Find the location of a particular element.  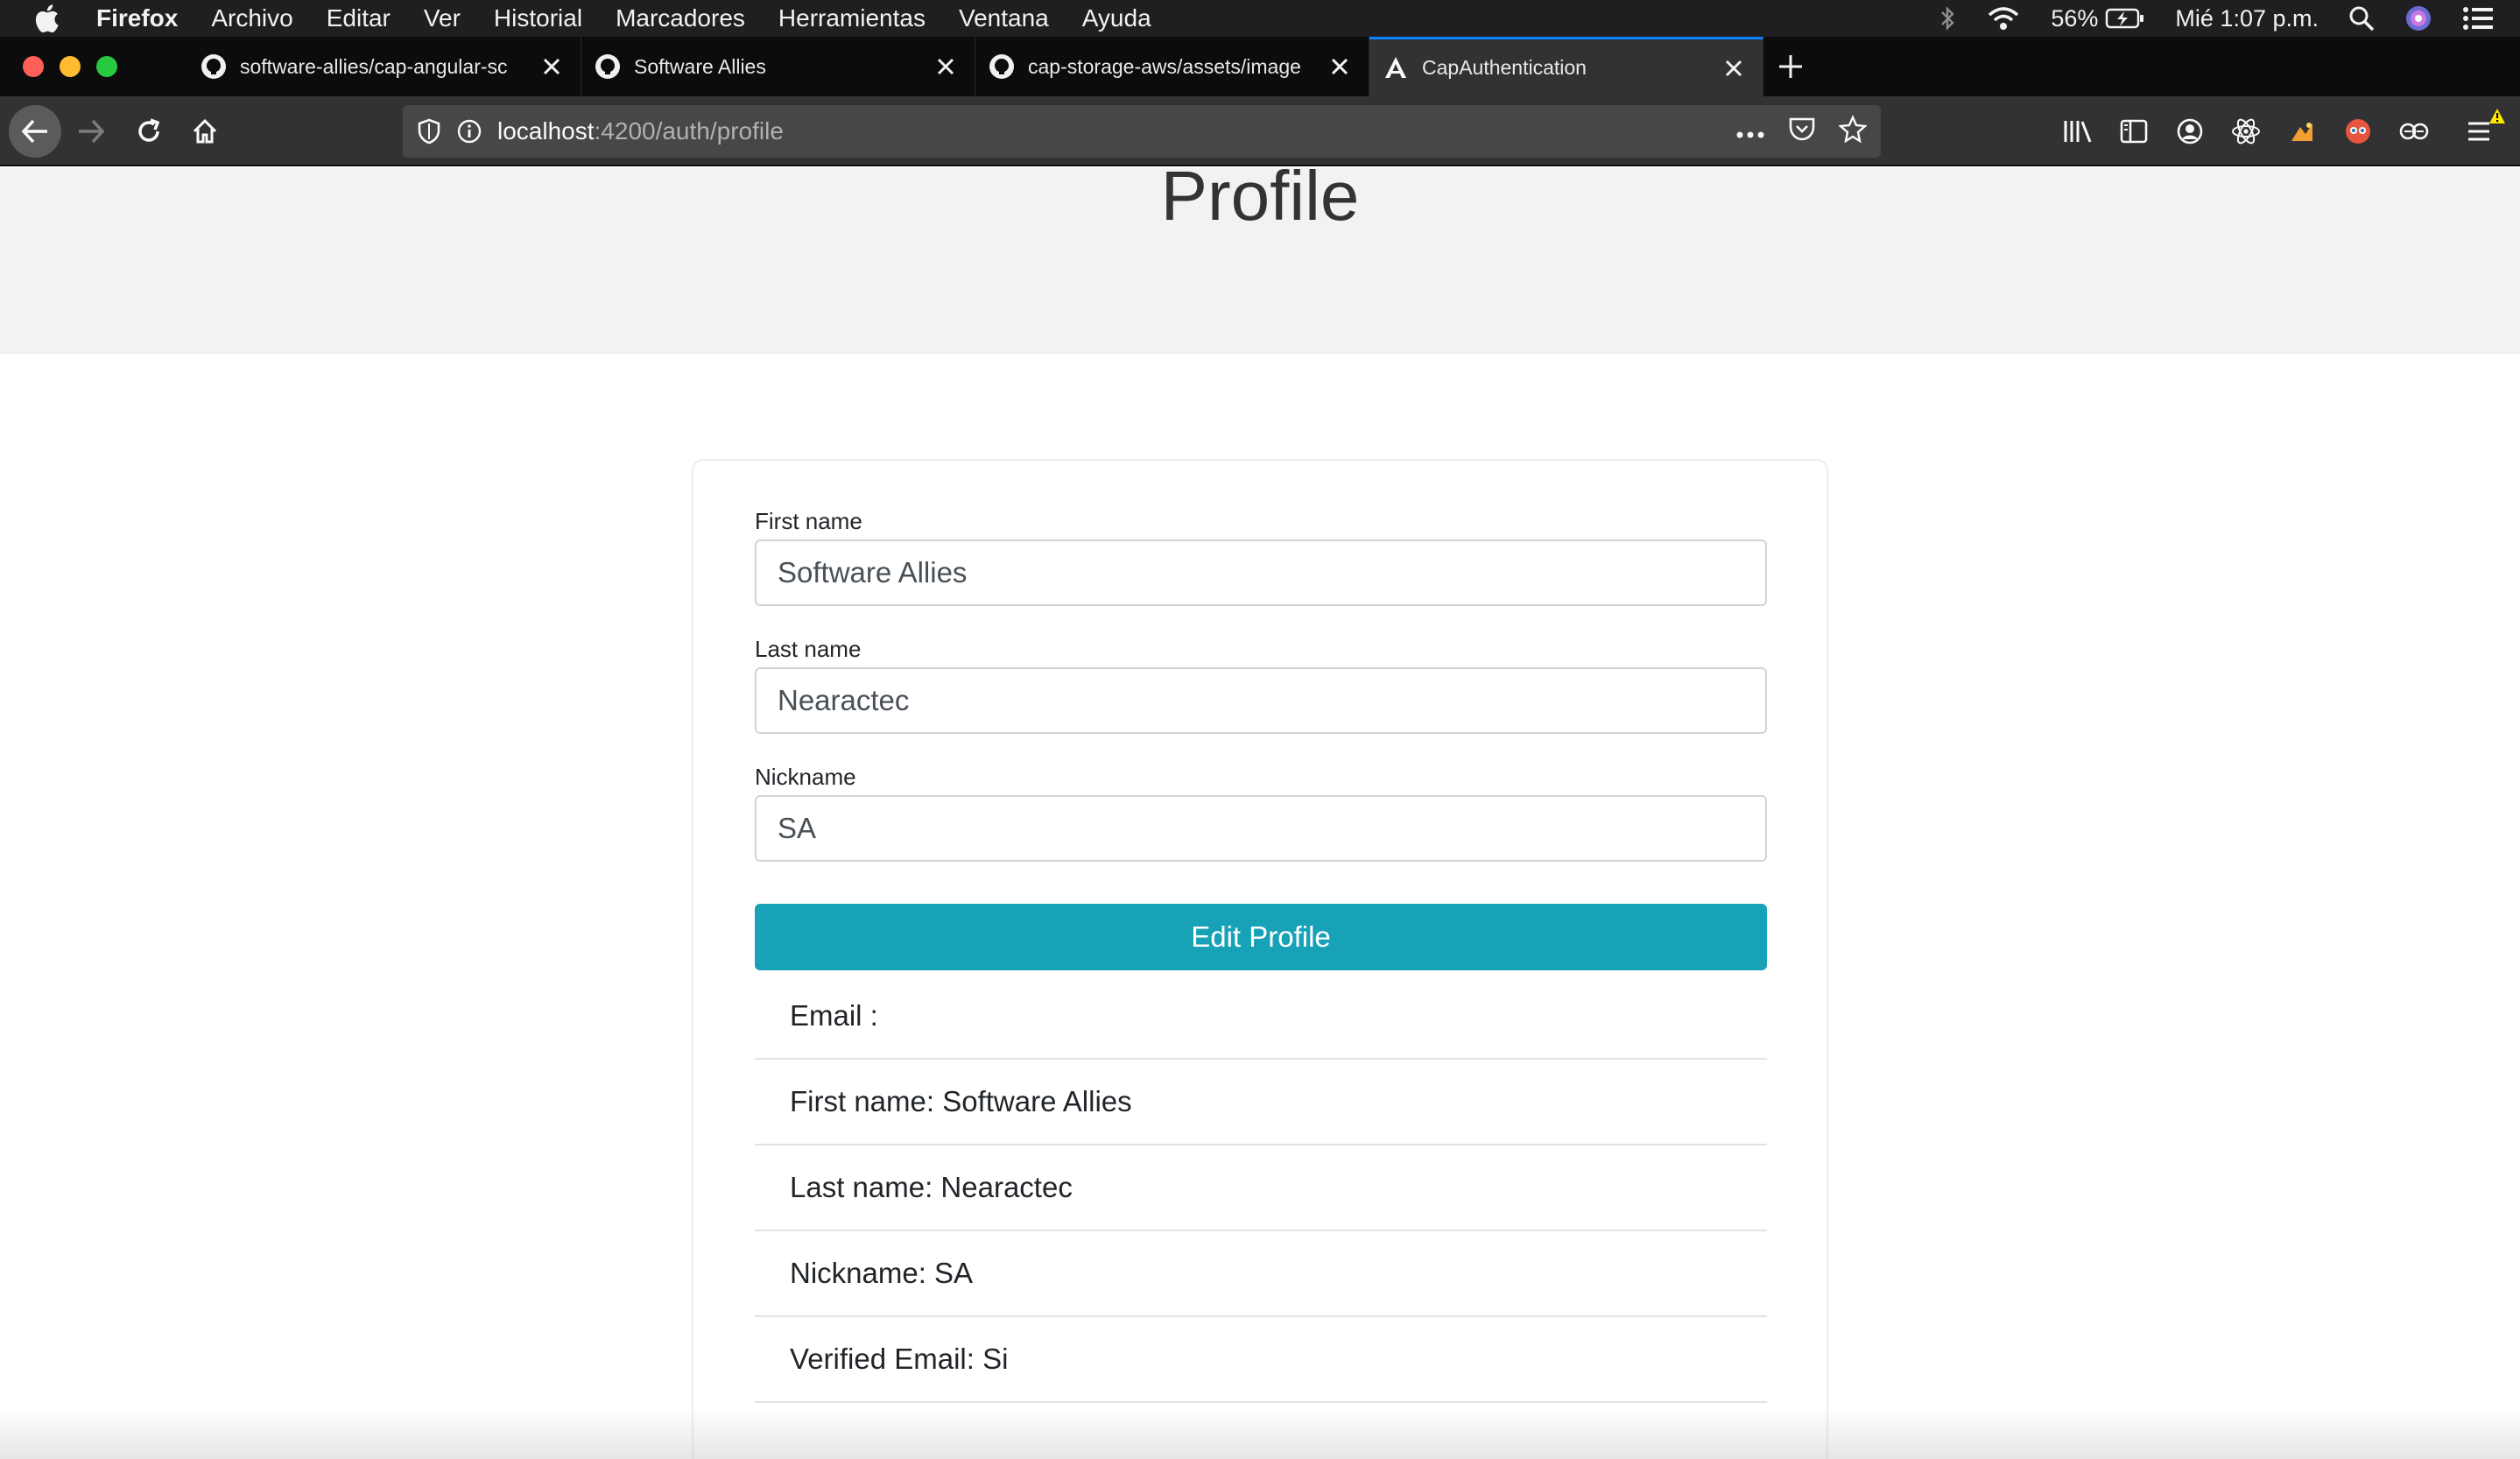

nickname-input: SA is located at coordinates (1261, 828).